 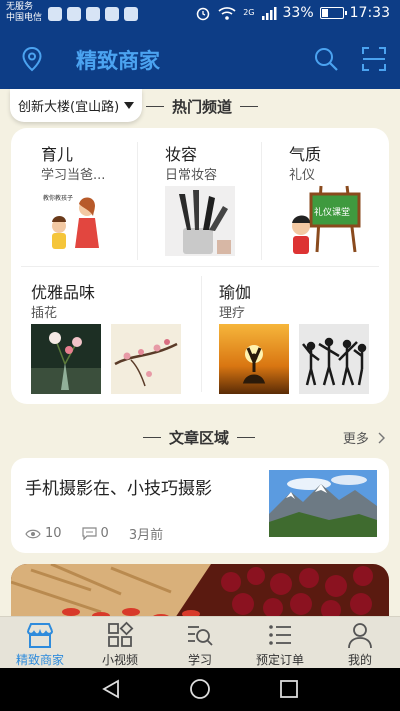 What do you see at coordinates (58, 198) in the screenshot?
I see `parenting-image-text: 教你教孩子` at bounding box center [58, 198].